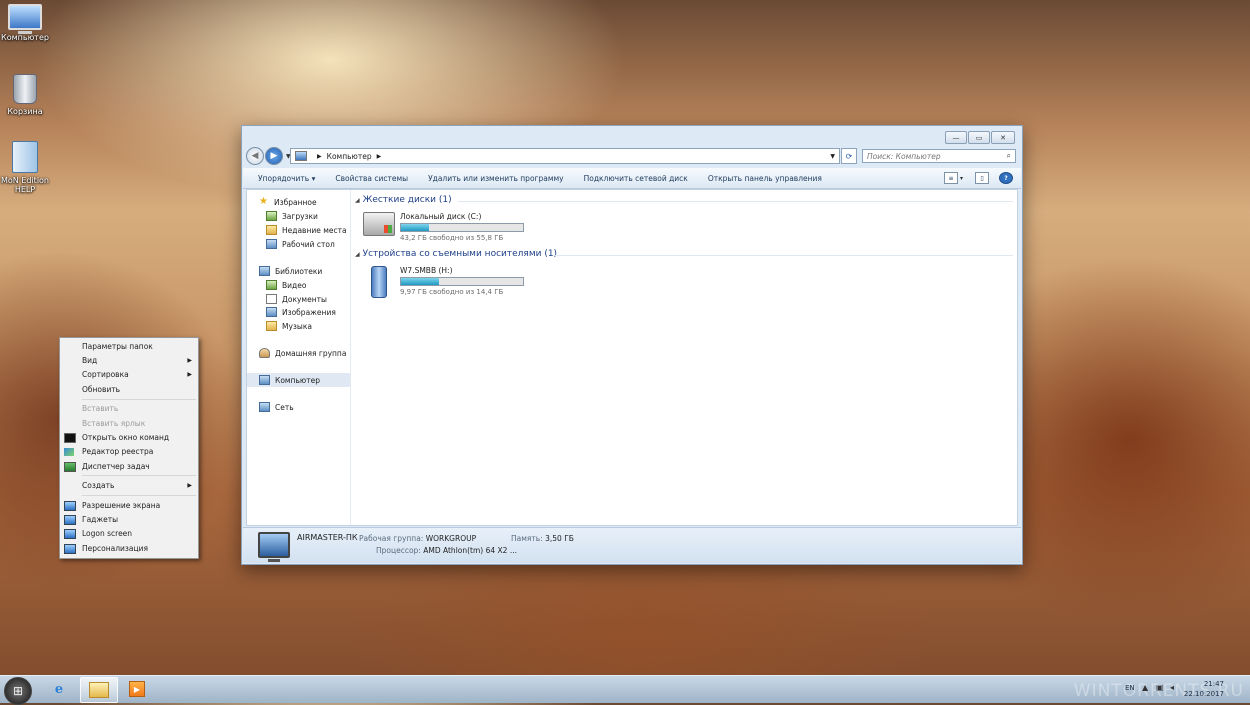 The image size is (1250, 705). Describe the element at coordinates (70, 505) in the screenshot. I see `screen-resolution-icon` at that location.